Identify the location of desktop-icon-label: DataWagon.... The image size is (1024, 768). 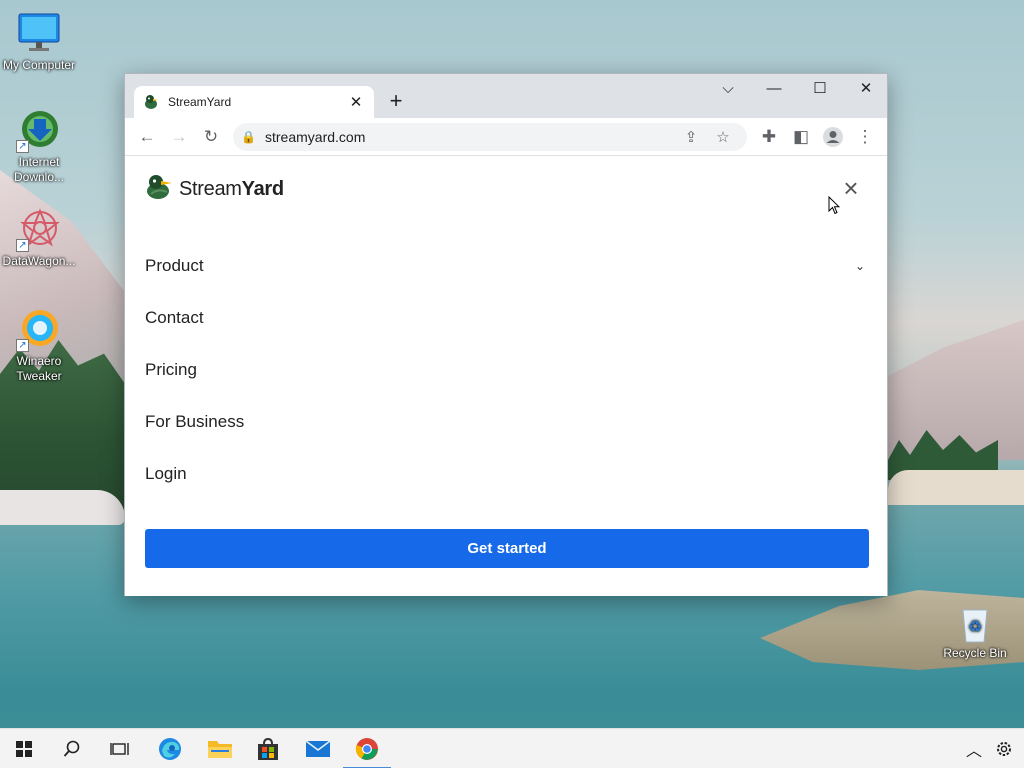
(39, 261).